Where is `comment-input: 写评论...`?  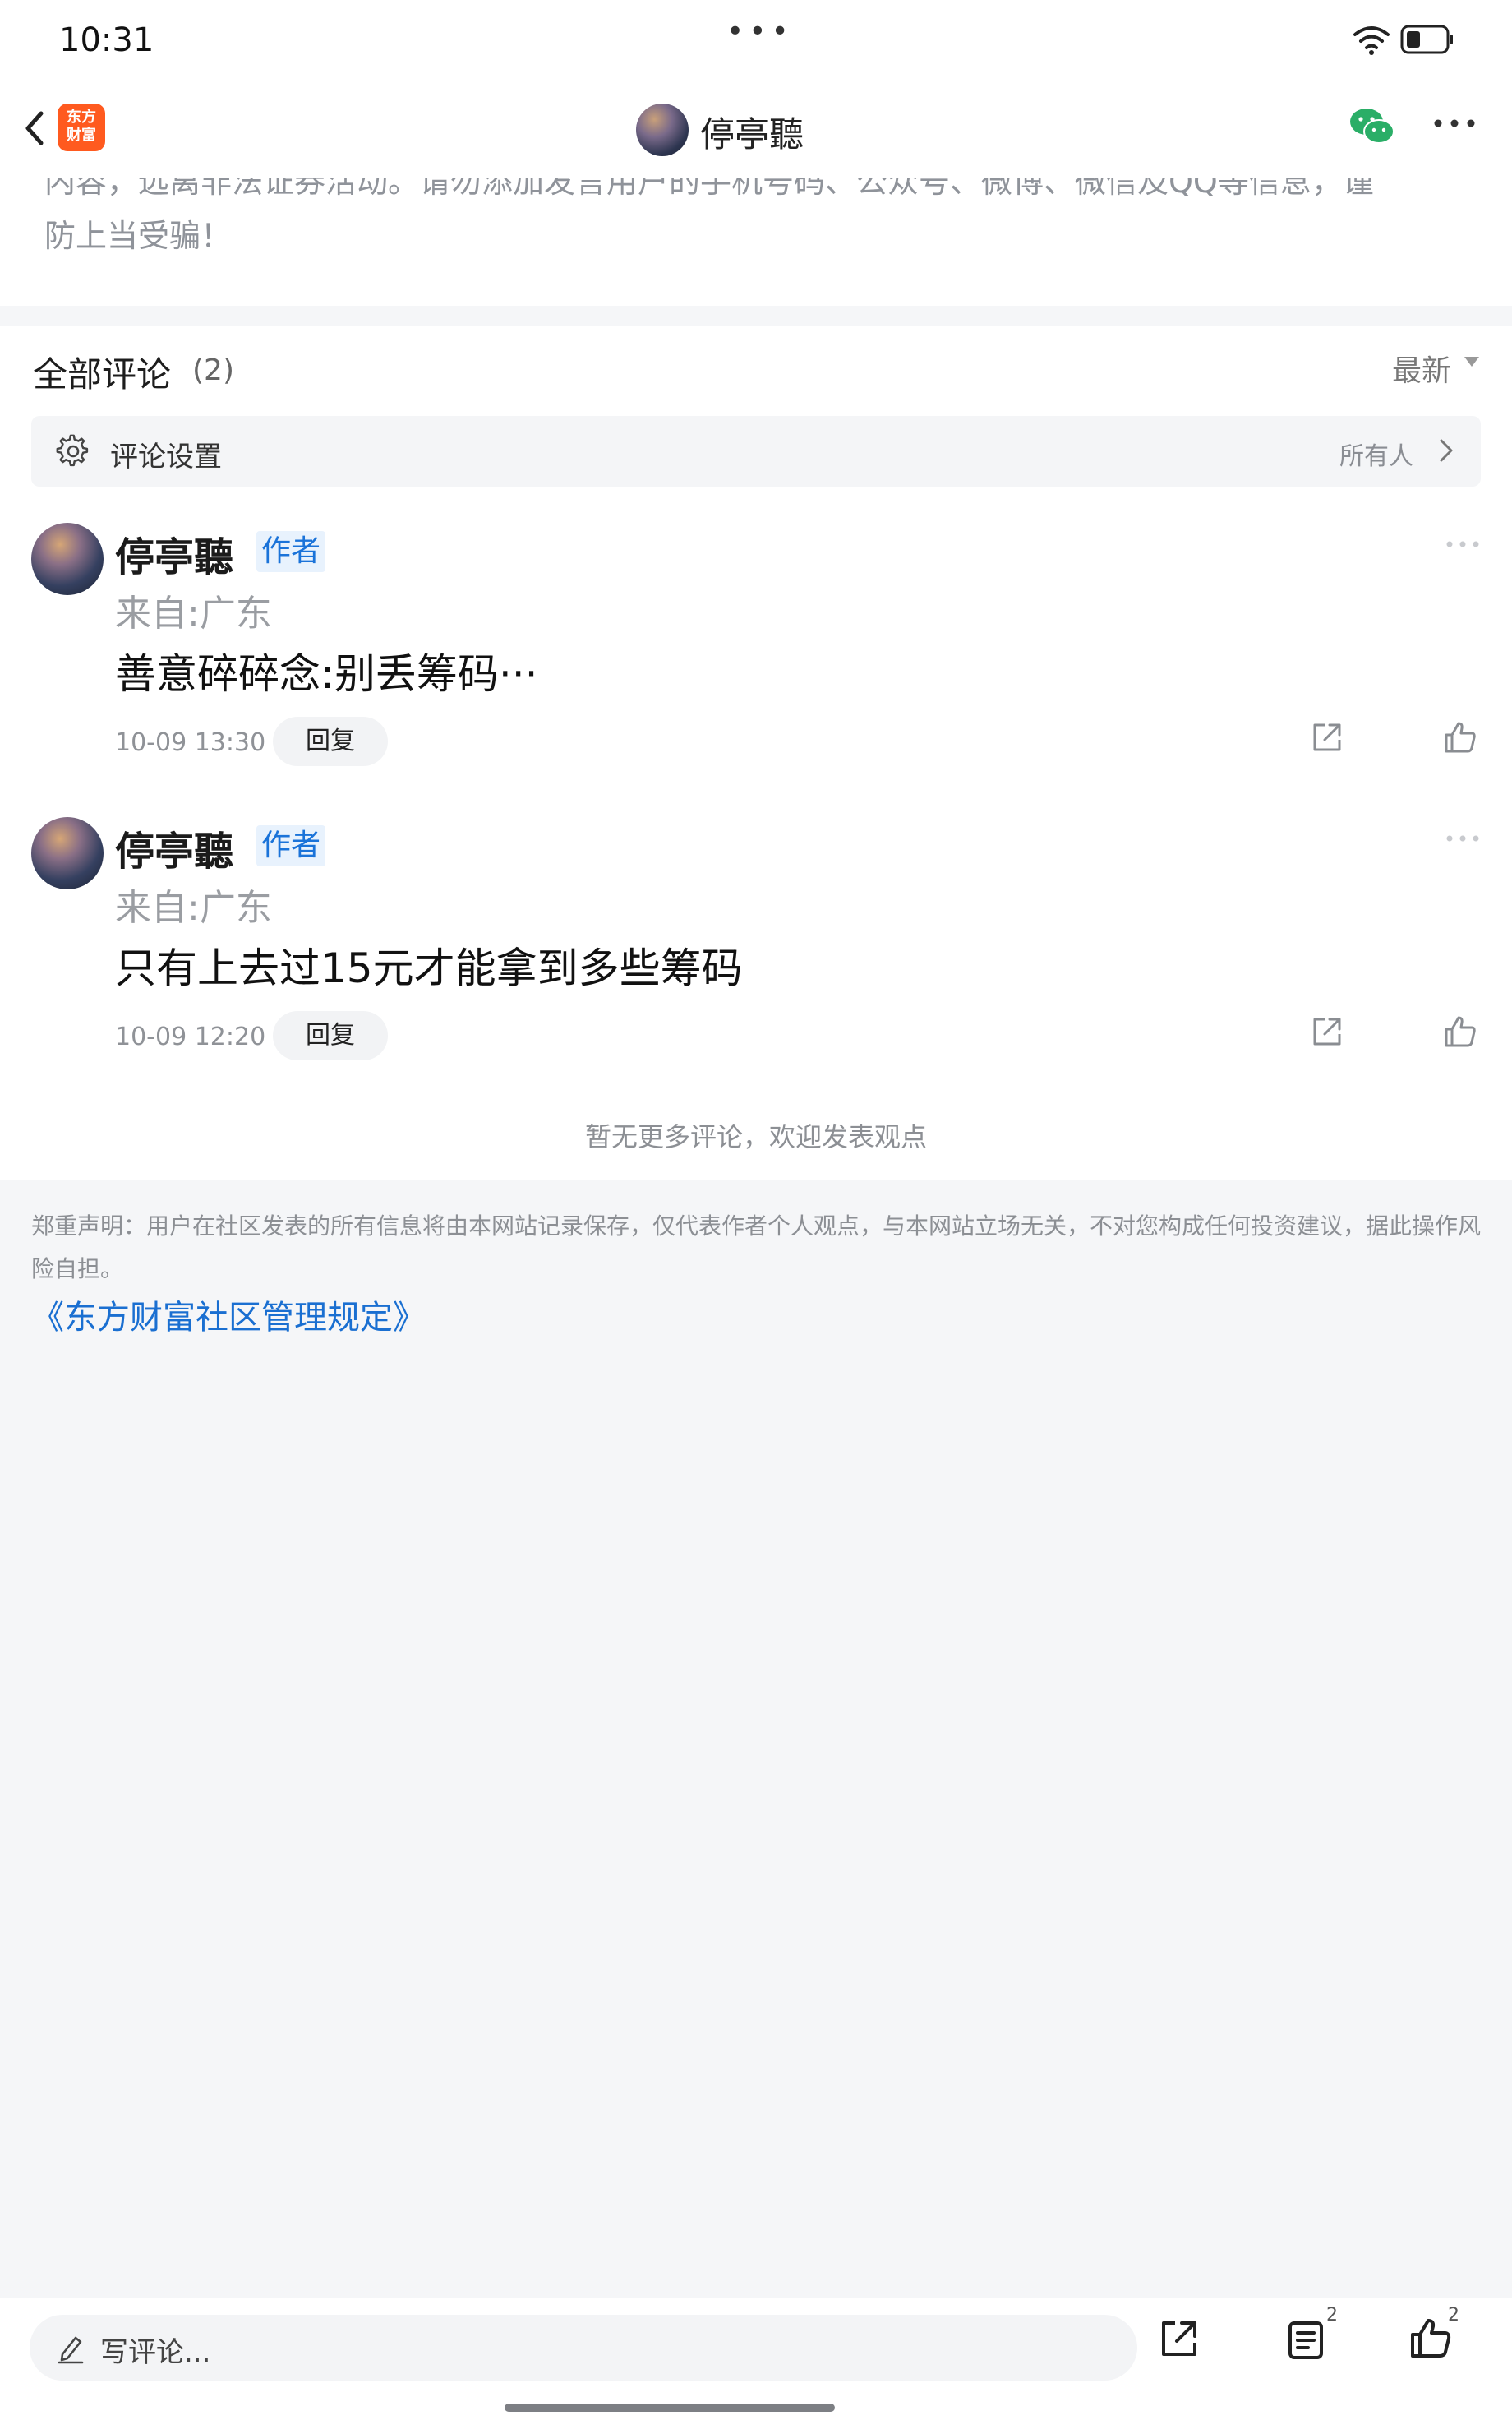 comment-input: 写评论... is located at coordinates (583, 2348).